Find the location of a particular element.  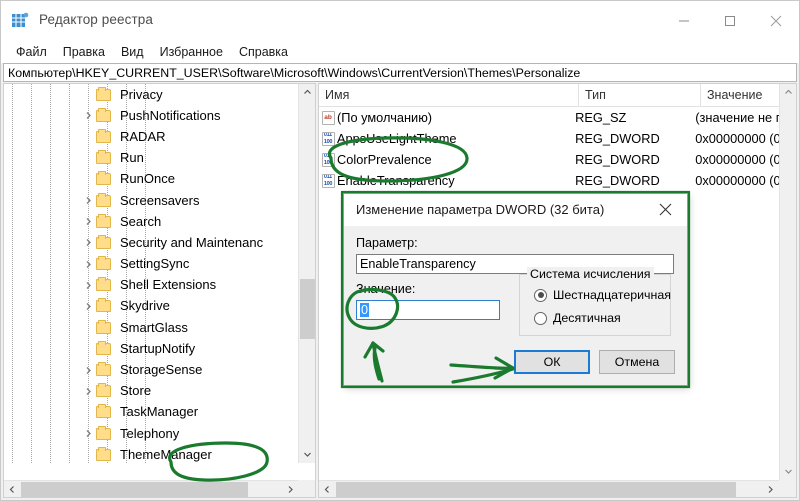

tree-horizontal-scrollbar is located at coordinates (151, 488).